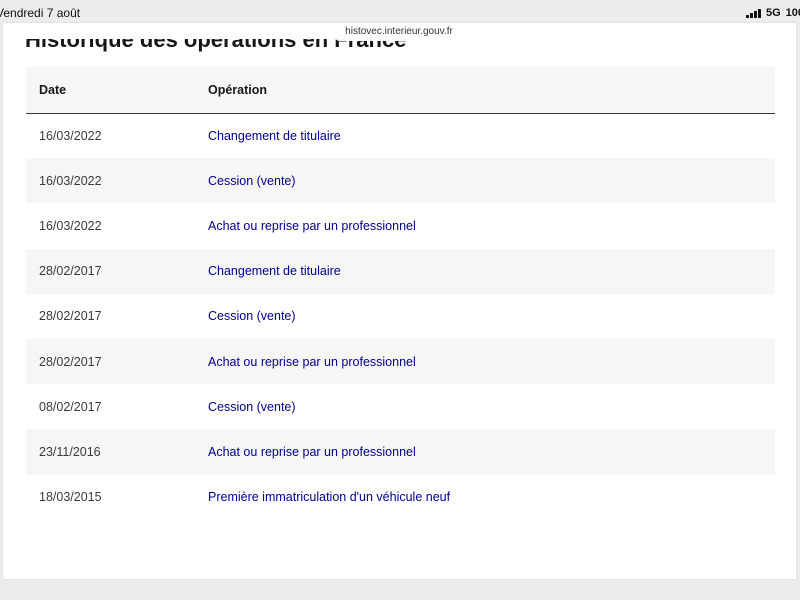 This screenshot has width=800, height=600. I want to click on network-type: 5G, so click(773, 13).